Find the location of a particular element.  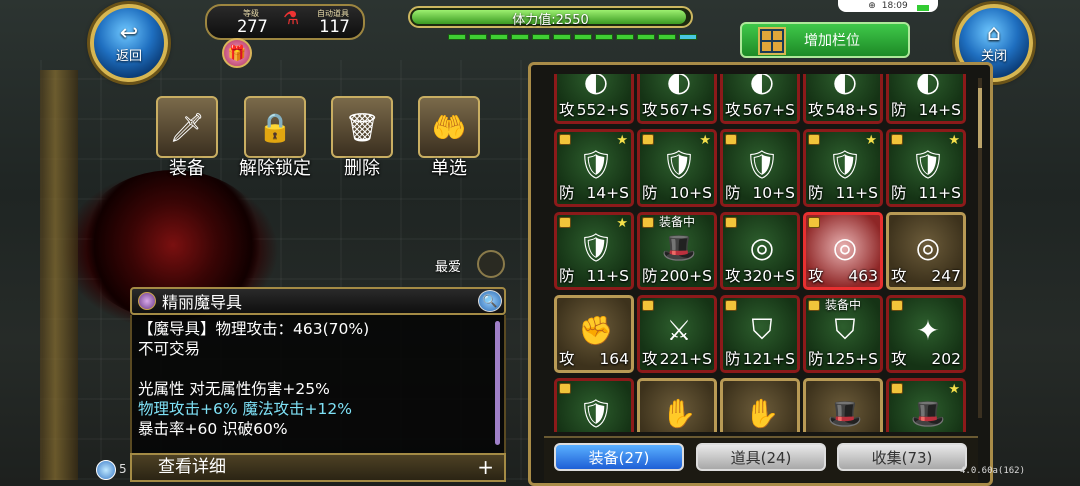

inventory-slot: ◐ 攻 552+S is located at coordinates (594, 99).